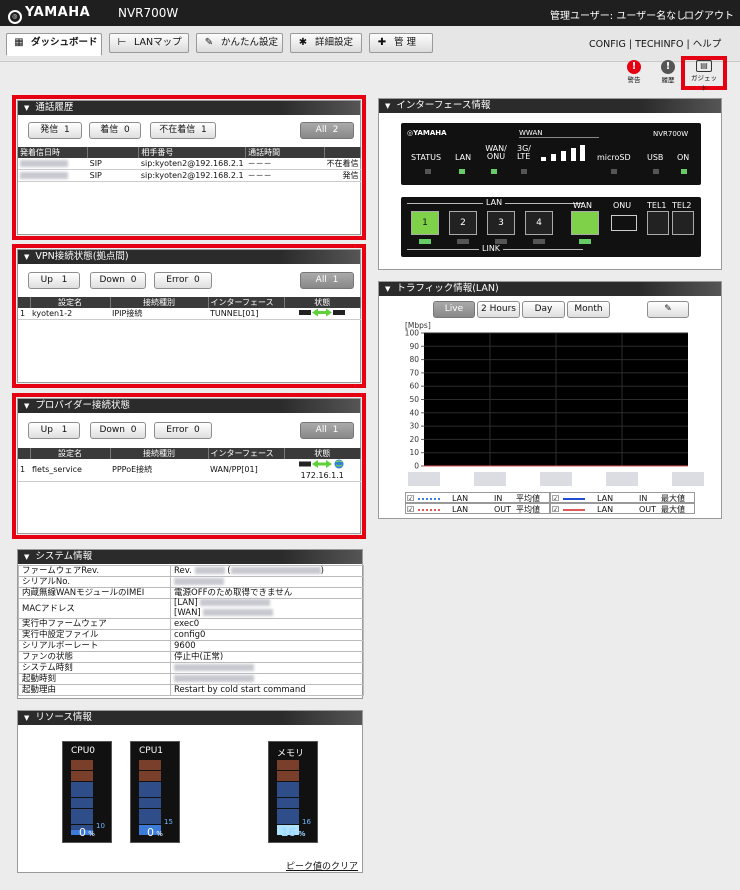 Image resolution: width=740 pixels, height=890 pixels. Describe the element at coordinates (189, 164) in the screenshot. I see `table-row: SIP sip:kyoten2@192.168.2.1 －－－ 不在着信` at that location.